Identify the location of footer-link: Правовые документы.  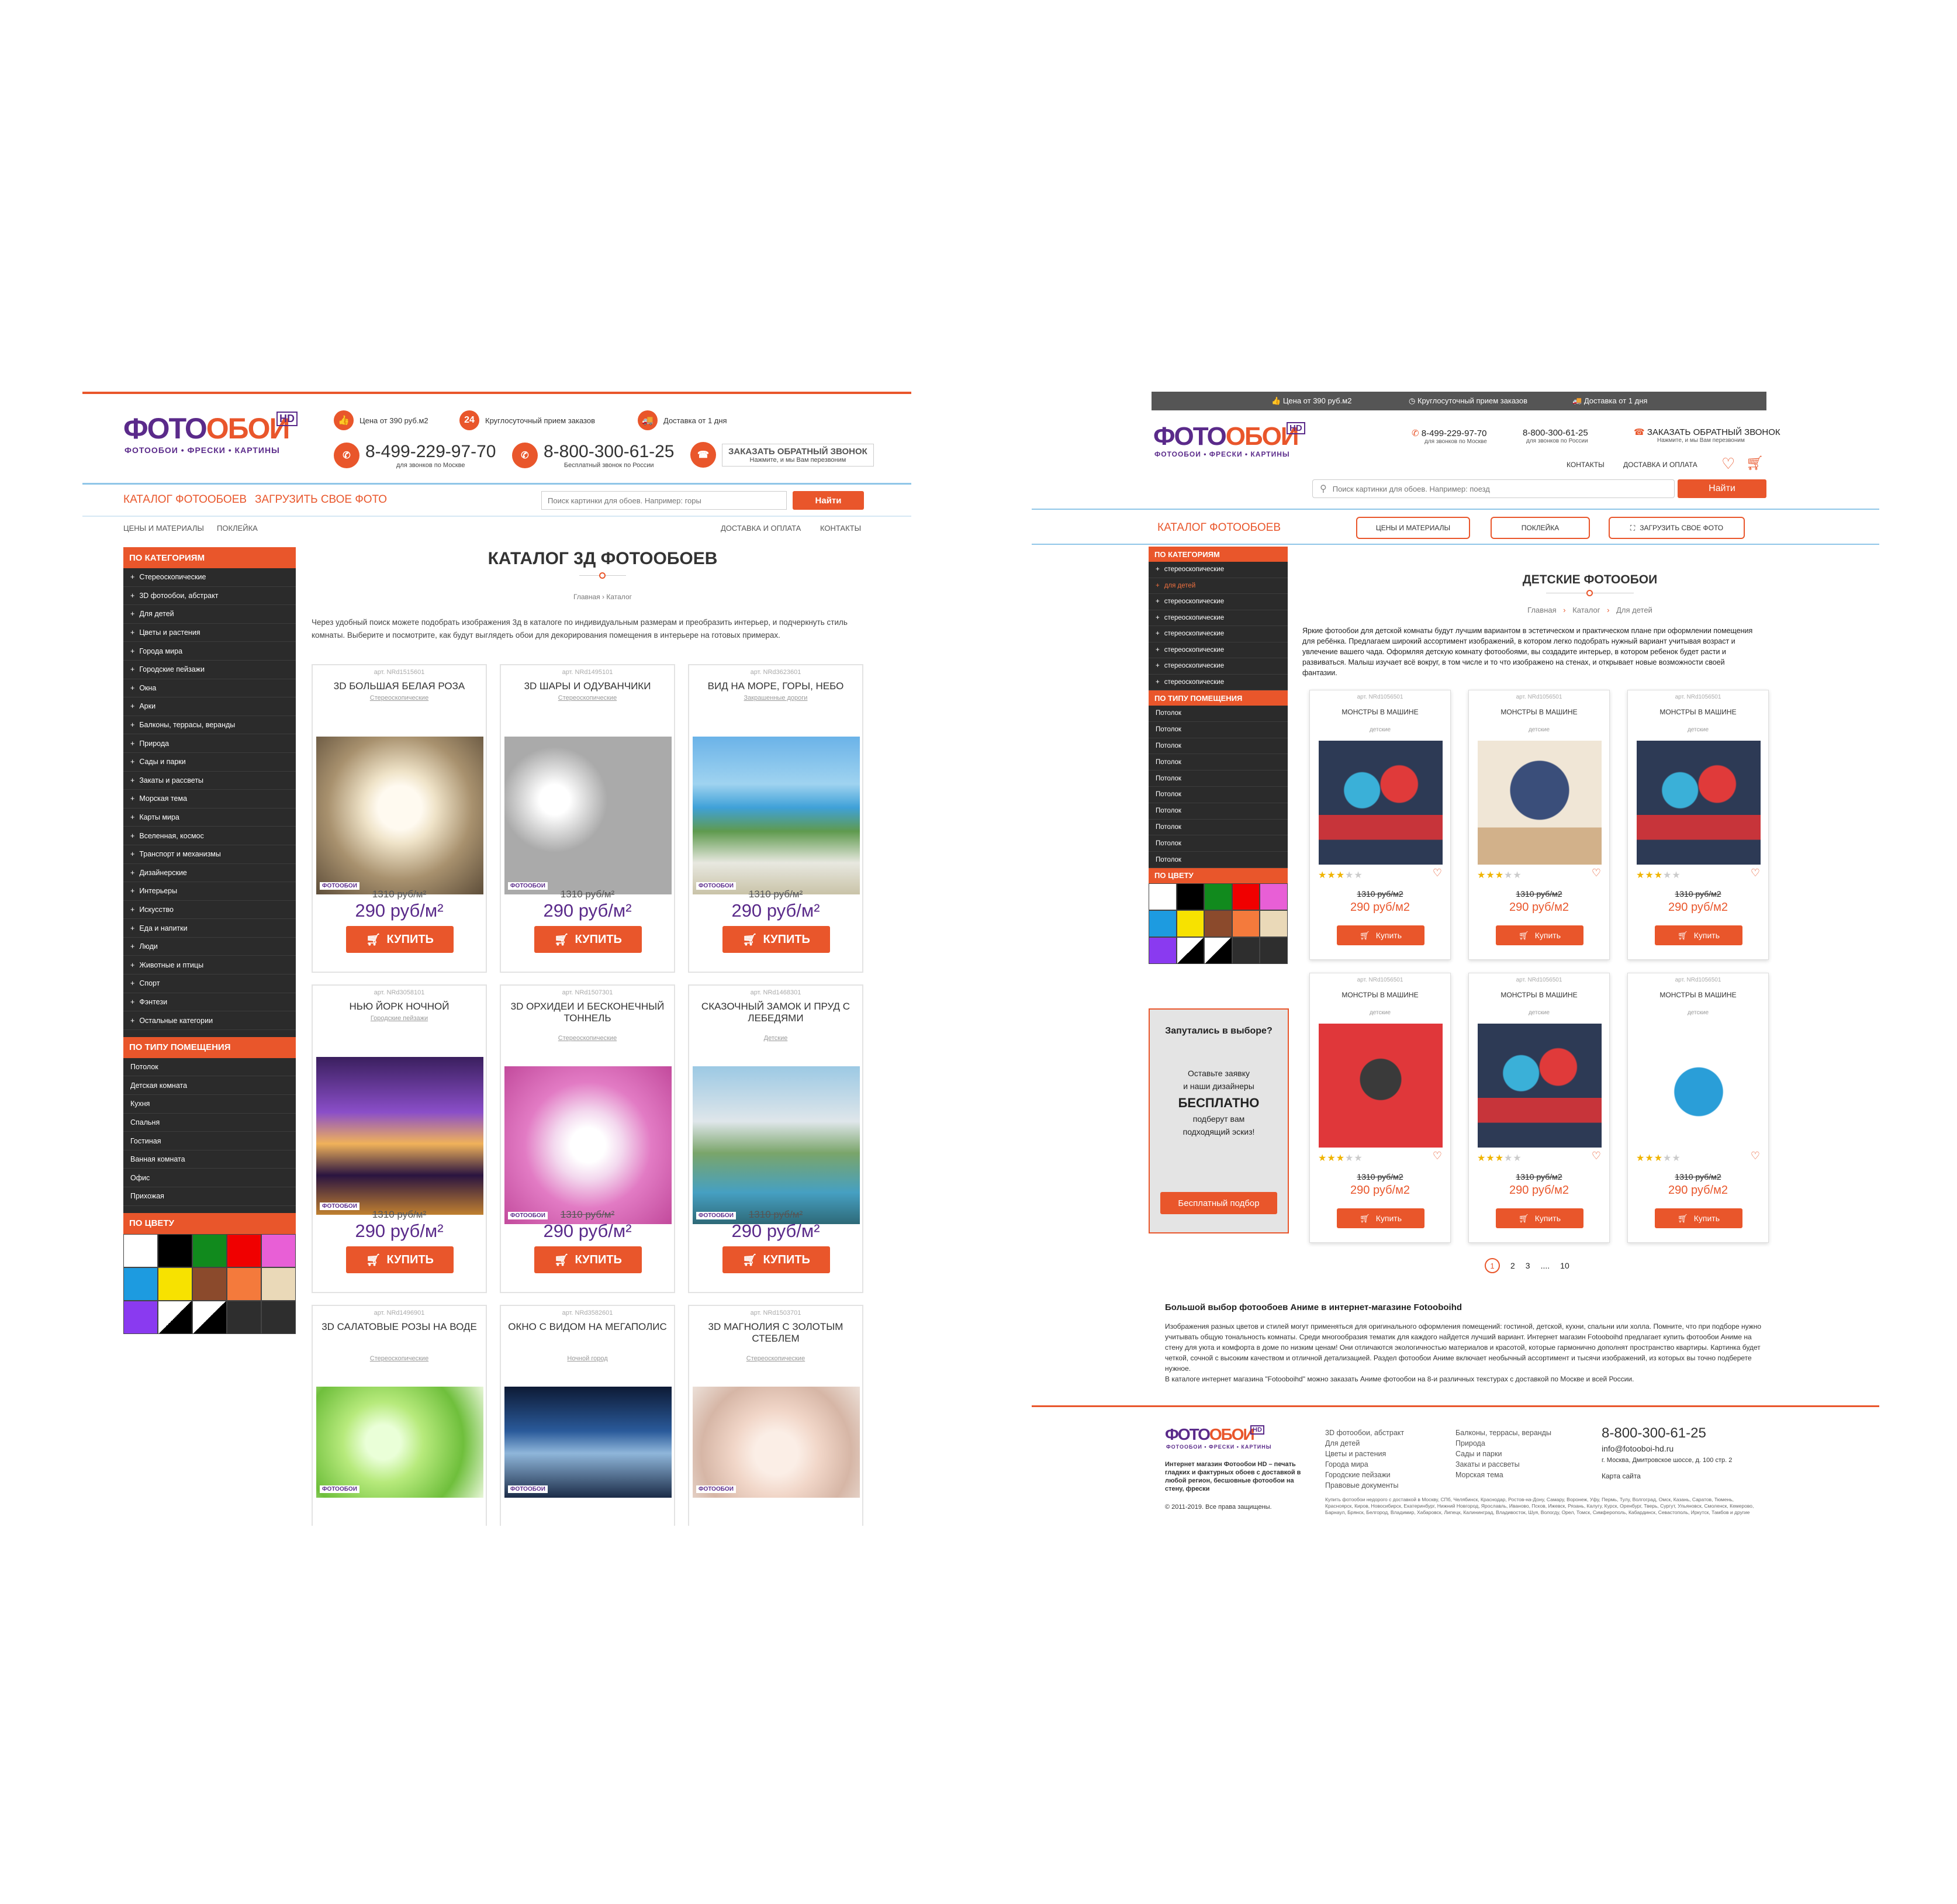
(1364, 1485).